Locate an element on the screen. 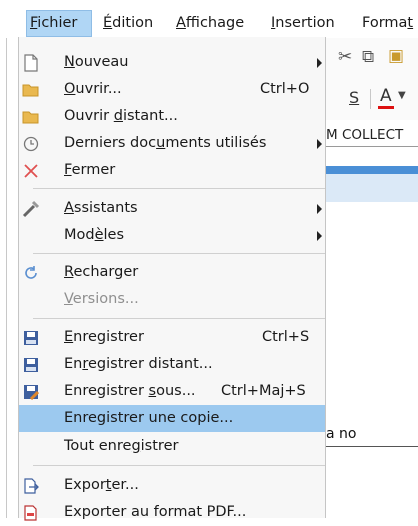 The image size is (418, 526). menu-item-ouvrir: Ouvrir... Ctrl+O is located at coordinates (172, 89).